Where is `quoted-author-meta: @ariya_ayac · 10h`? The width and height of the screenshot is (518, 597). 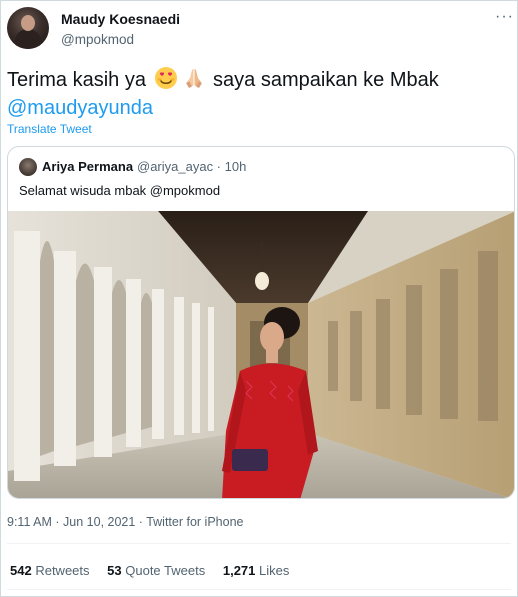 quoted-author-meta: @ariya_ayac · 10h is located at coordinates (192, 166).